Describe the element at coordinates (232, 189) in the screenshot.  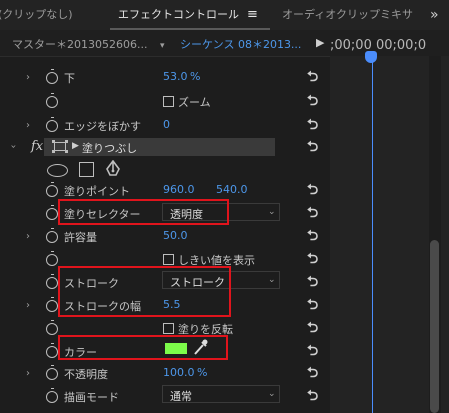
I see `fill-point-y-value: 540.0` at that location.